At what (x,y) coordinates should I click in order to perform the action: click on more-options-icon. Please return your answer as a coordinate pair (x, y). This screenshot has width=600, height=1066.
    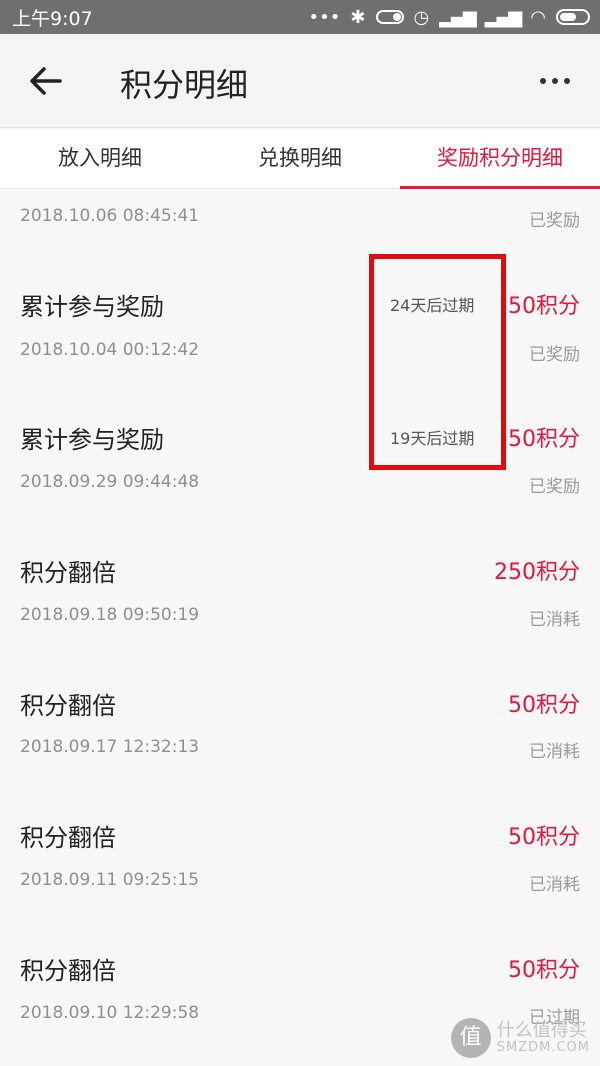
    Looking at the image, I should click on (555, 81).